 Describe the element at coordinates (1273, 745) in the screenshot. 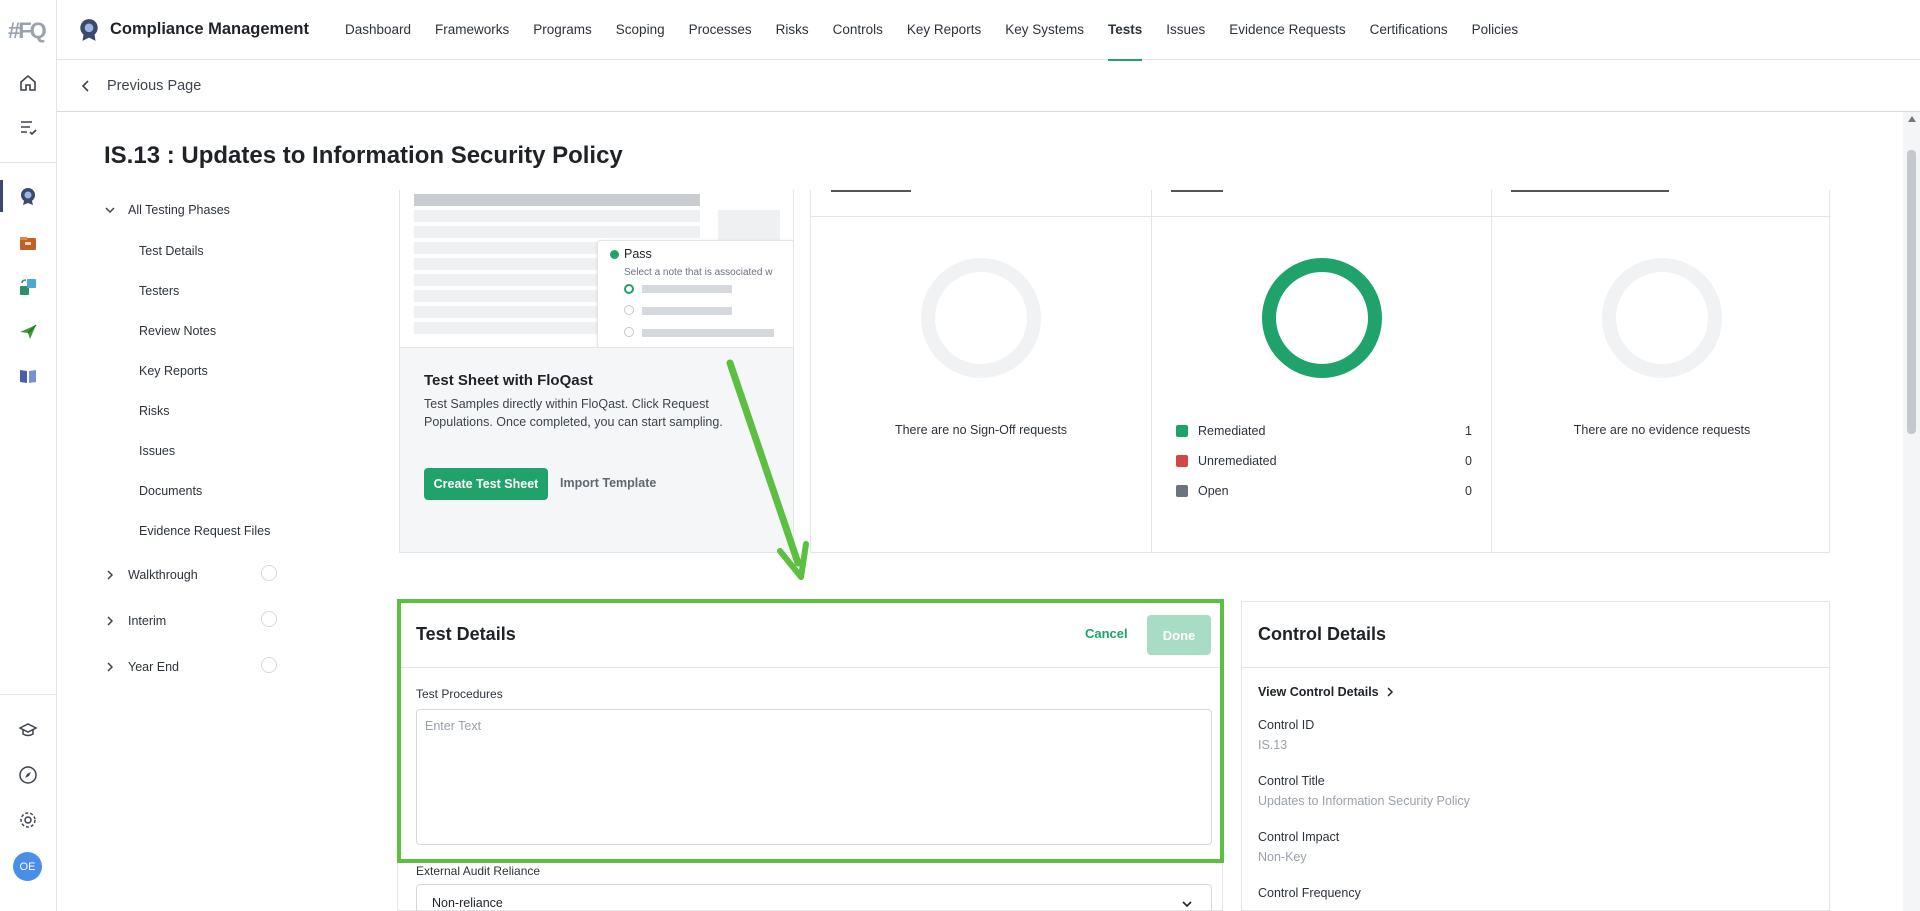

I see `control-id-value: IS.13` at that location.